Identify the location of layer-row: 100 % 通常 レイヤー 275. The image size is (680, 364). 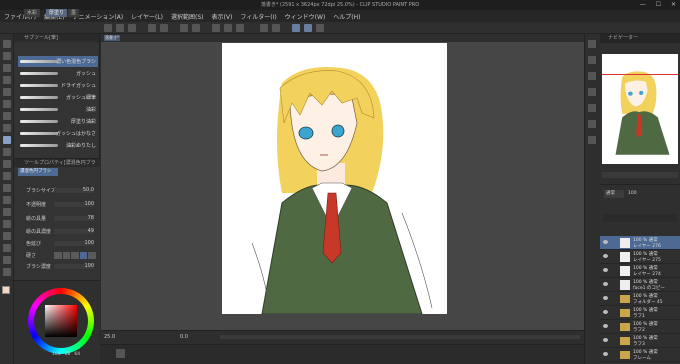
(640, 257).